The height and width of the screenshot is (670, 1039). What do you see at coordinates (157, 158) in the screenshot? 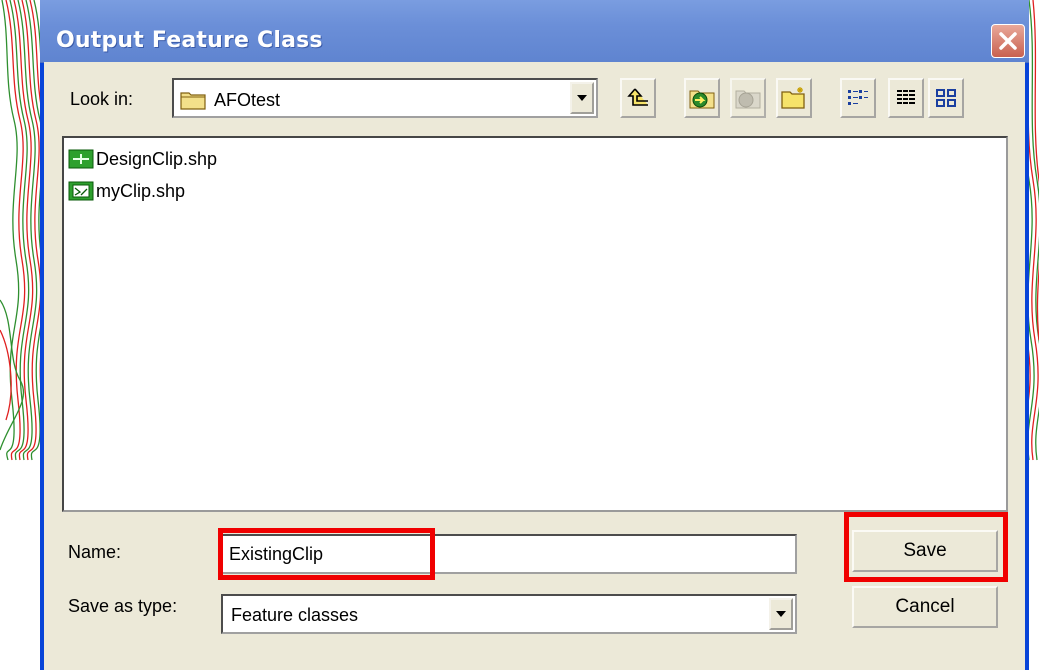
I see `file-name: DesignClip.shp` at bounding box center [157, 158].